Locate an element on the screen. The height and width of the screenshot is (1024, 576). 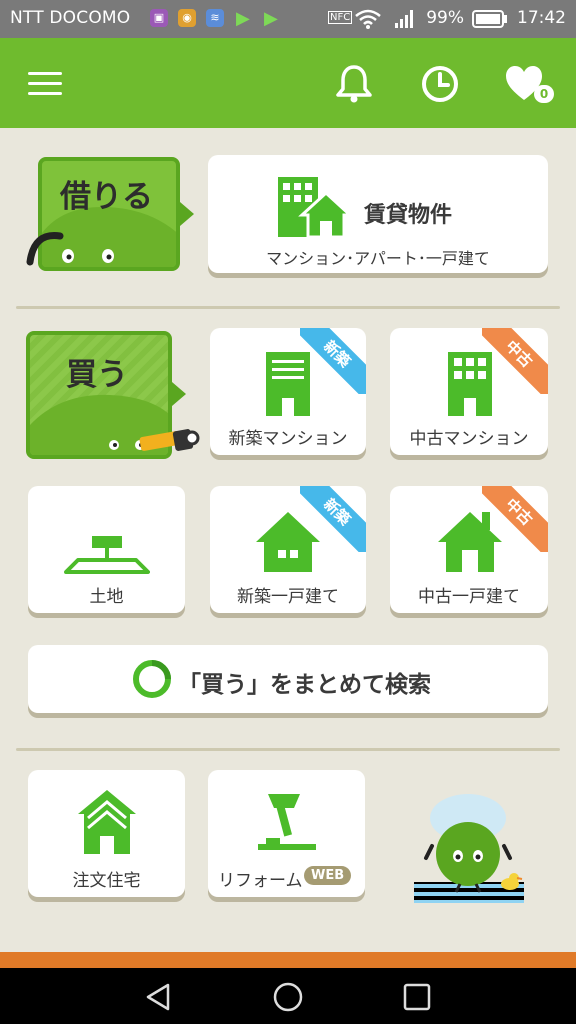
house-chimney-icon is located at coordinates (470, 542).